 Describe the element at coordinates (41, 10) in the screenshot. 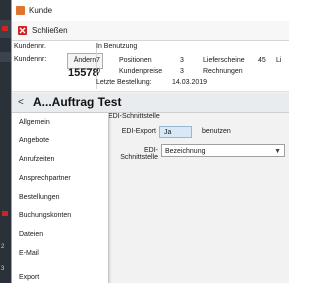

I see `window-title: Kunde` at that location.